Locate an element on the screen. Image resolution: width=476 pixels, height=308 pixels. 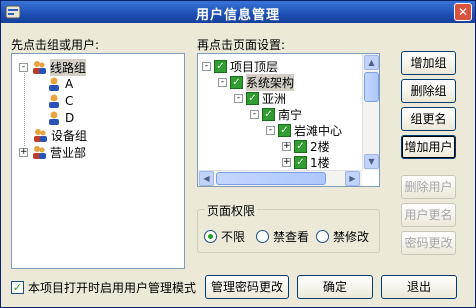
tree-item-label: D is located at coordinates (70, 118).